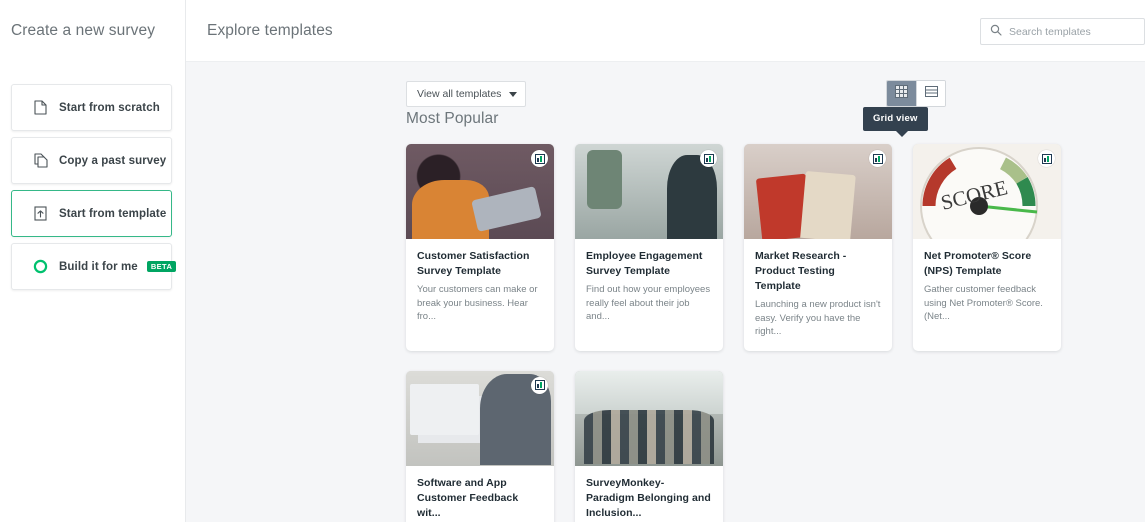 This screenshot has width=1145, height=522. Describe the element at coordinates (473, 263) in the screenshot. I see `template-title: Customer Satisfaction Survey Template` at that location.